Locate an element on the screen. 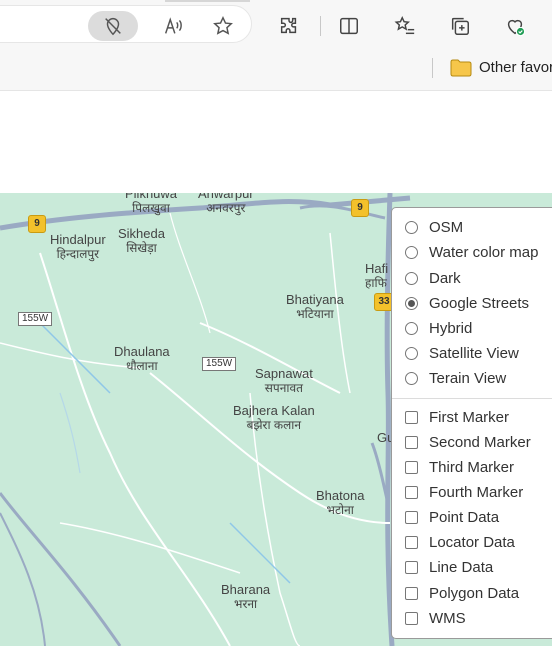 This screenshot has height=646, width=552. place-label: Sapnawat सपनावत is located at coordinates (284, 381).